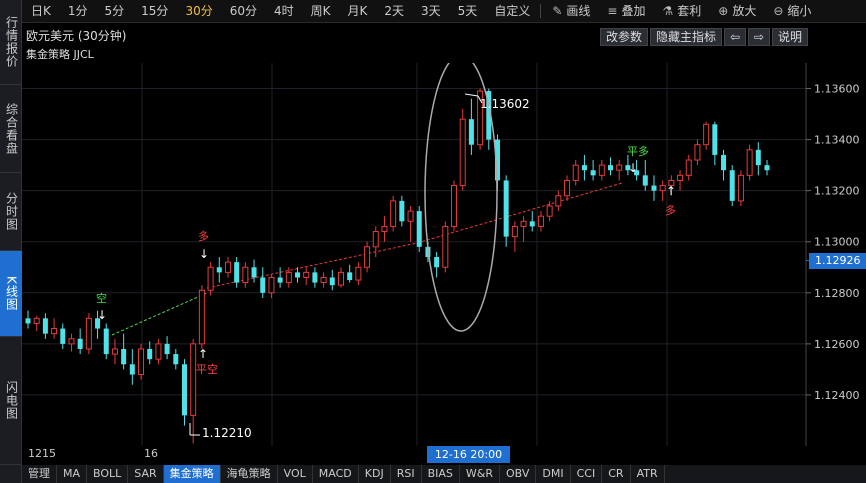 Image resolution: width=866 pixels, height=483 pixels. What do you see at coordinates (101, 298) in the screenshot?
I see `signal-kong-label: 空` at bounding box center [101, 298].